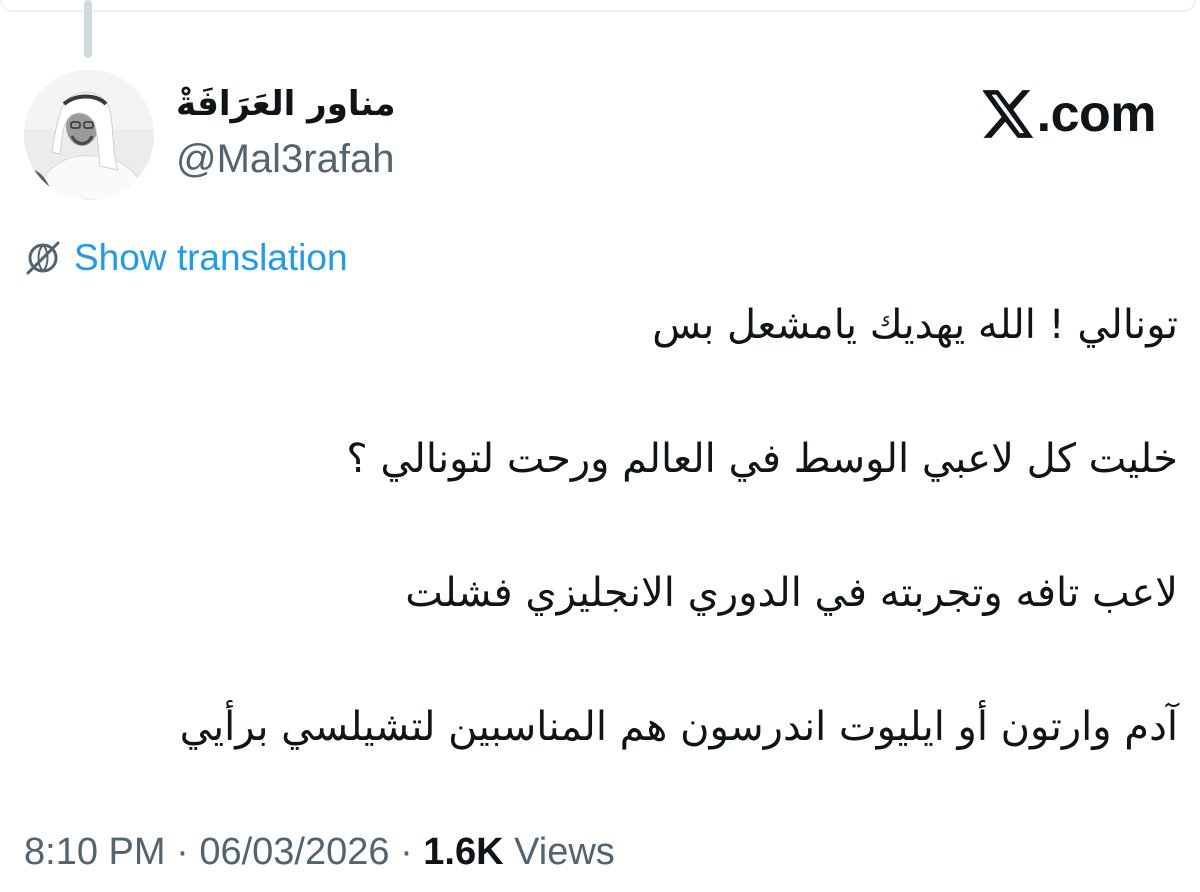 The height and width of the screenshot is (892, 1200). Describe the element at coordinates (598, 6) in the screenshot. I see `previous-tweet-card-edge` at that location.